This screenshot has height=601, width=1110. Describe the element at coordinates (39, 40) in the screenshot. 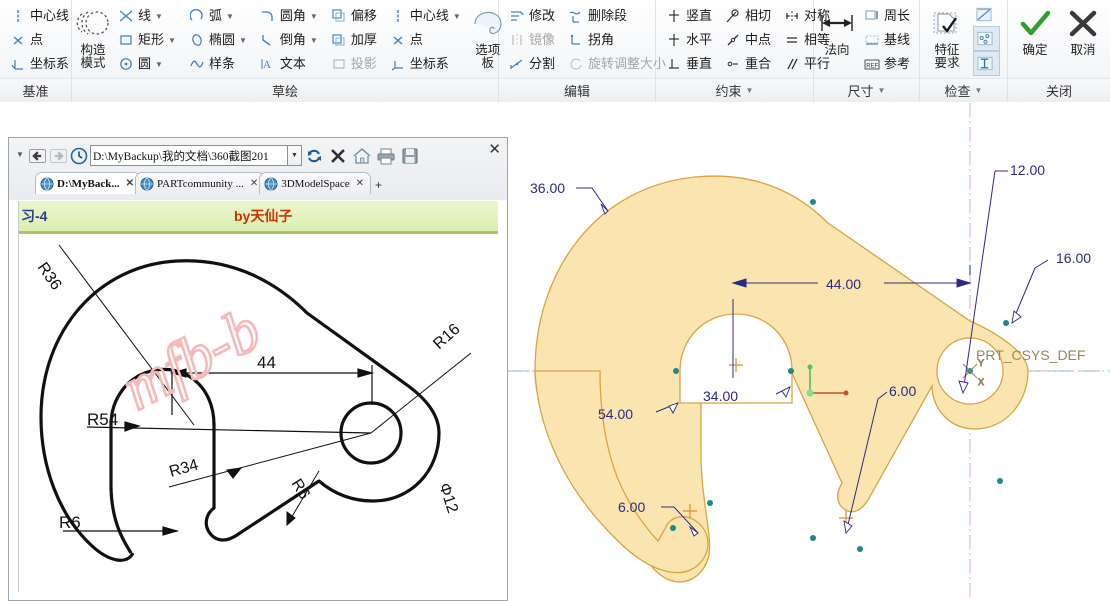

I see `tool-point-datum: 点` at that location.